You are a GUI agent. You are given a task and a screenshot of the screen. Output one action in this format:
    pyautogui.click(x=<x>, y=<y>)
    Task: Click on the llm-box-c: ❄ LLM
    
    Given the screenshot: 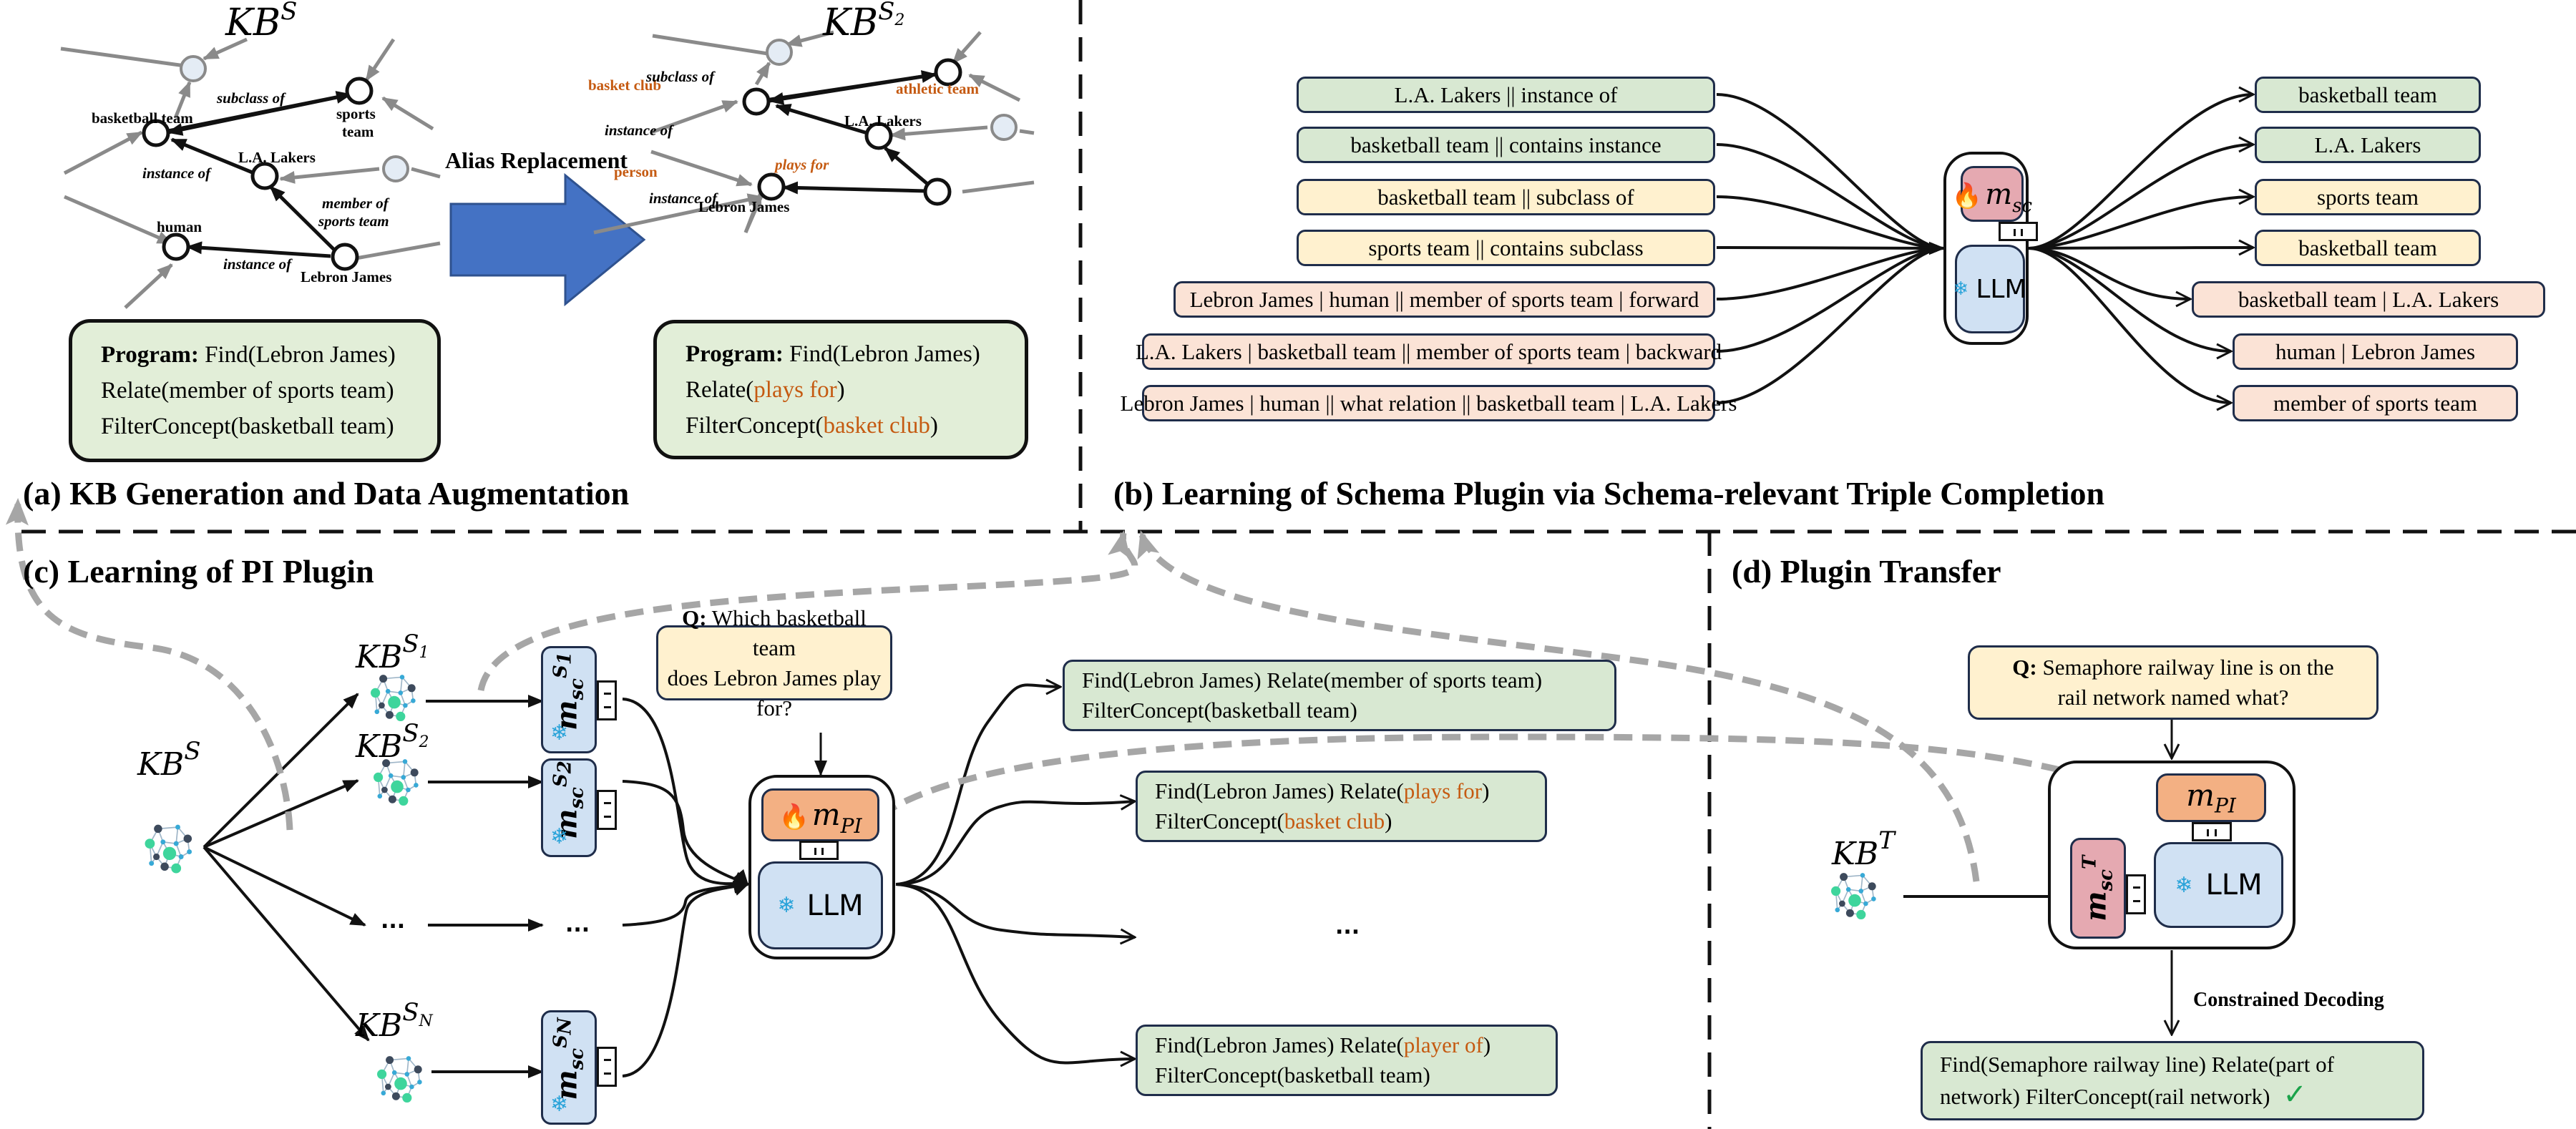 What is the action you would take?
    pyautogui.click(x=820, y=905)
    